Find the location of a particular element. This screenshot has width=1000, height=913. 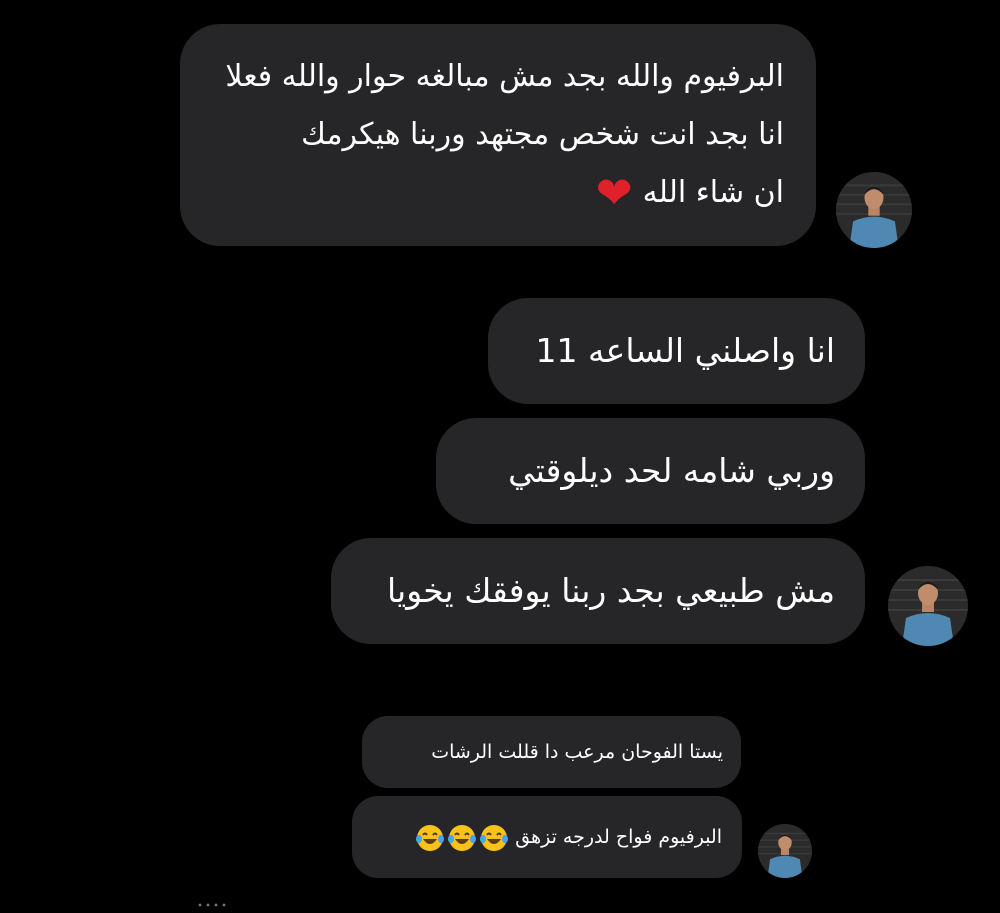

message-bubble: وربي شامه لحد ديلوقتي is located at coordinates (650, 471).